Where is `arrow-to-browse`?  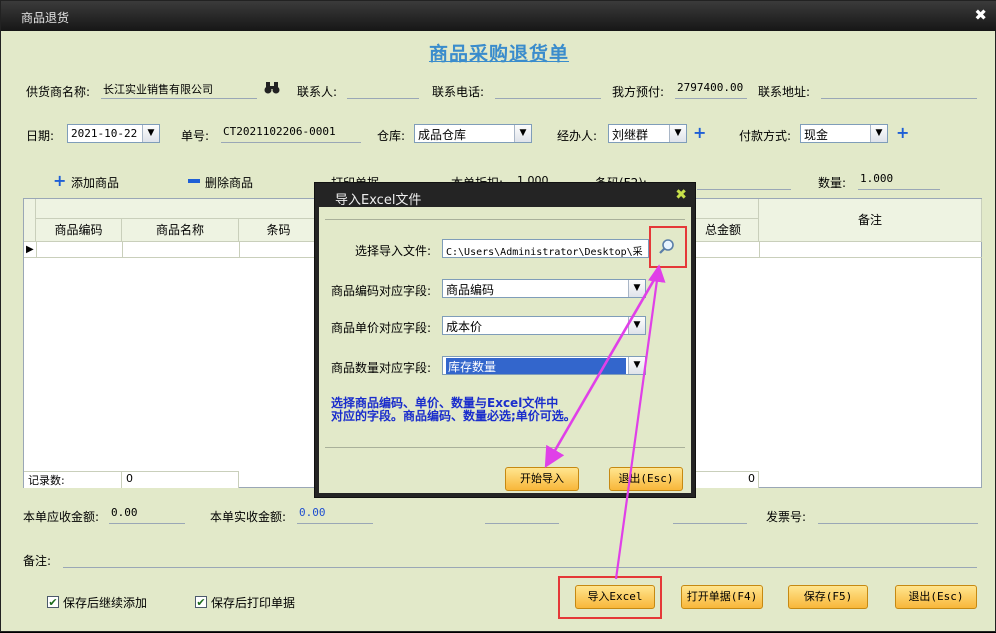 arrow-to-browse is located at coordinates (640, 422).